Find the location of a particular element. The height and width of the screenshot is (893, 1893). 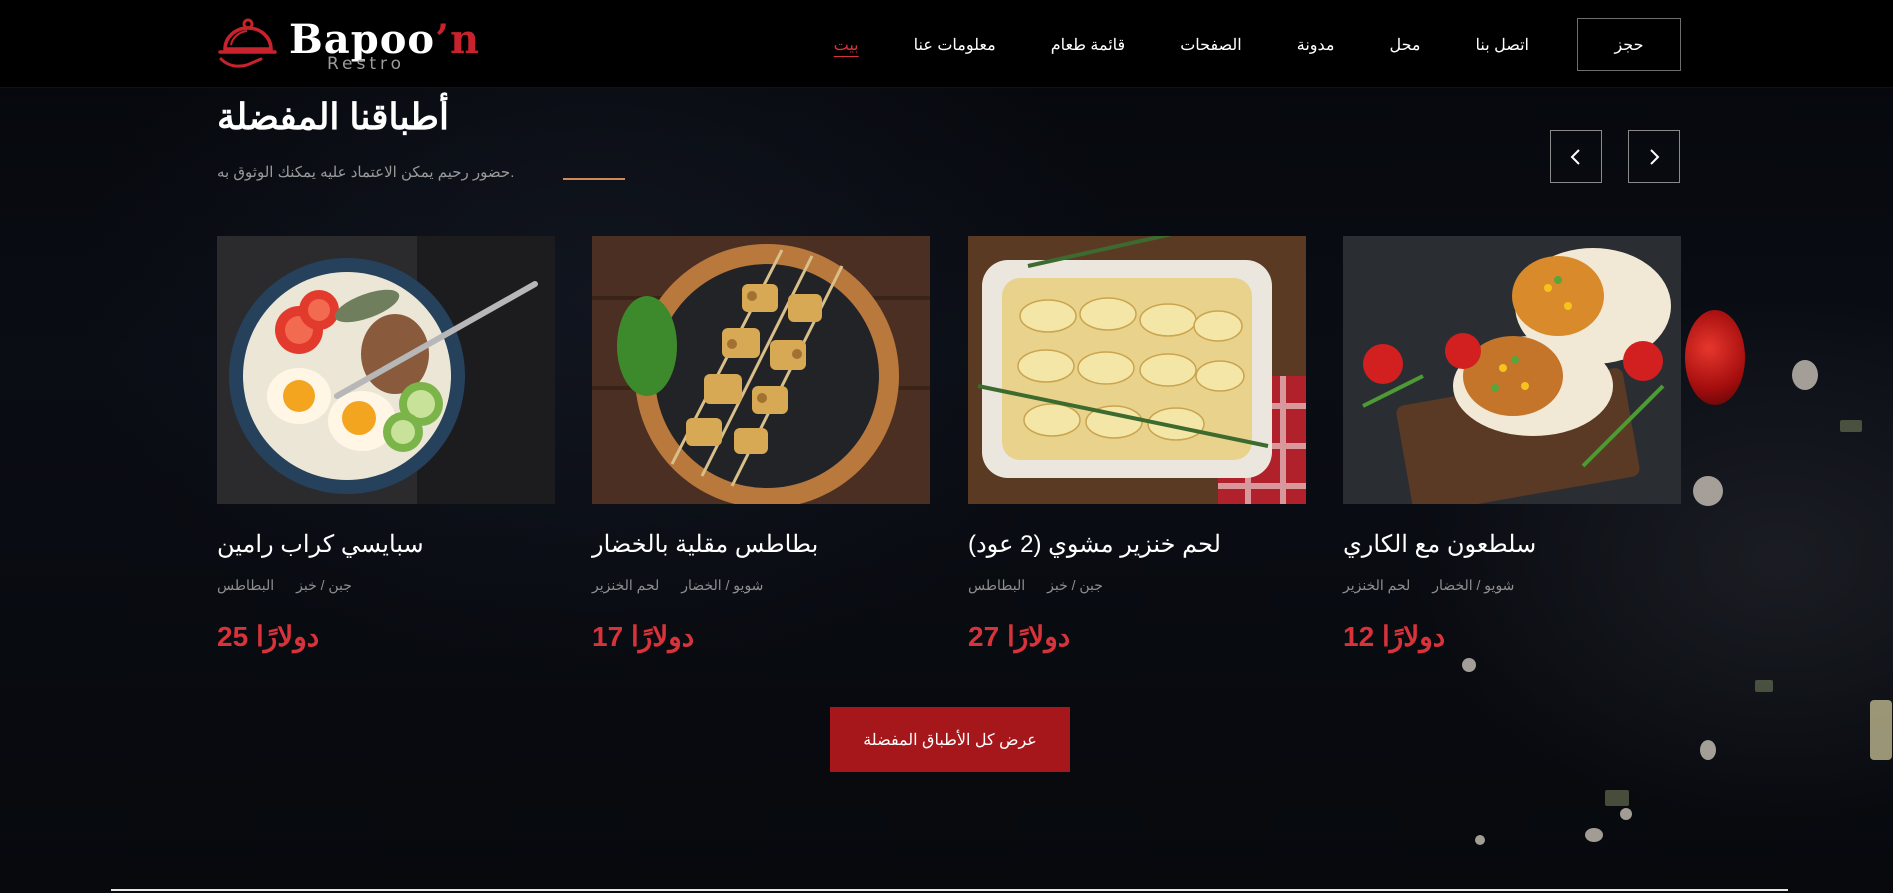

nav-pages: الصفحات is located at coordinates (1211, 45).